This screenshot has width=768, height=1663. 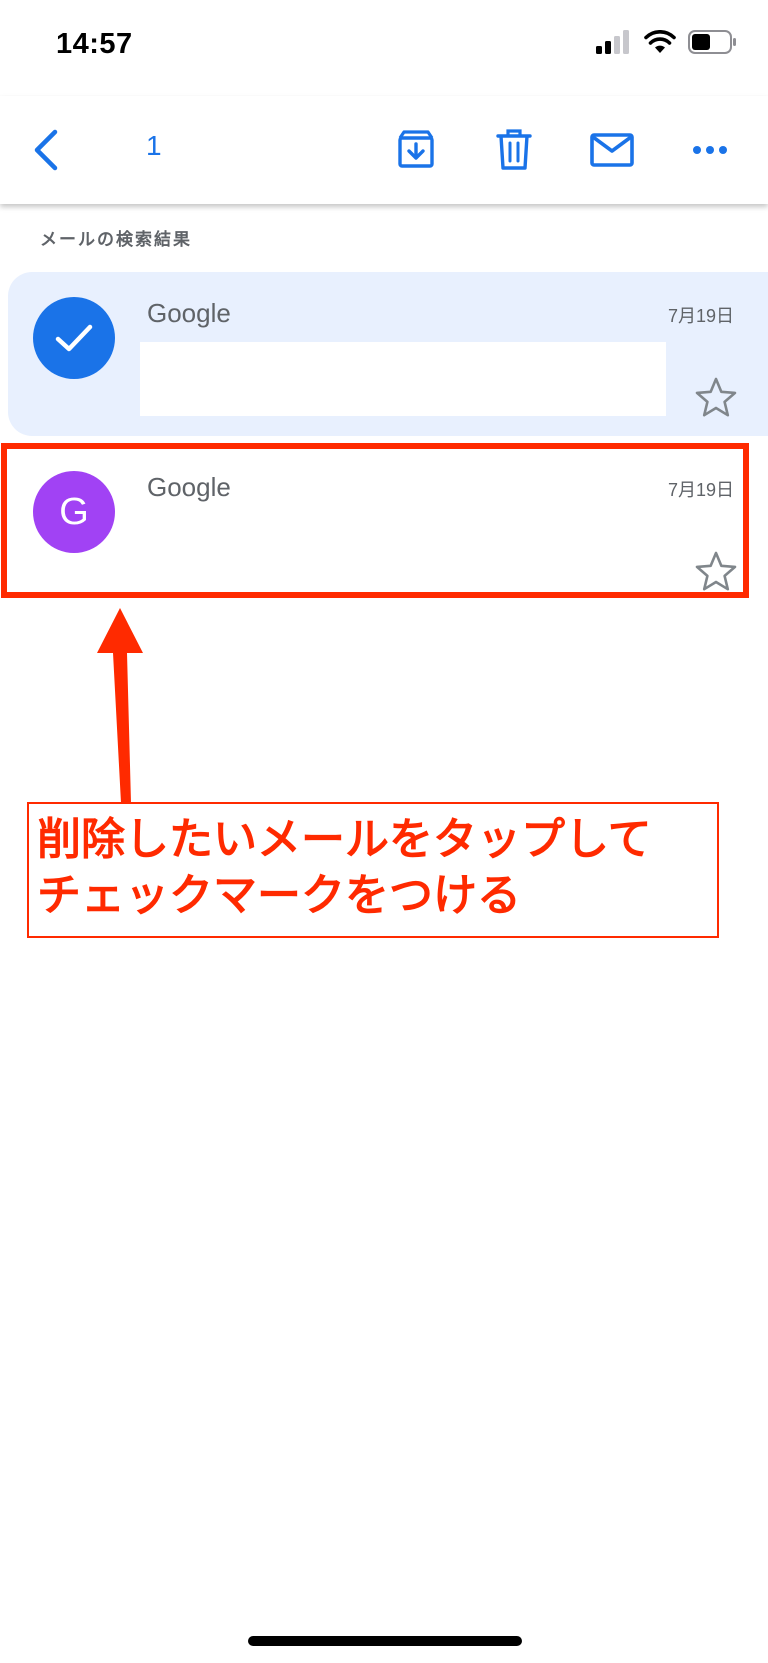 I want to click on avatar: G, so click(x=74, y=512).